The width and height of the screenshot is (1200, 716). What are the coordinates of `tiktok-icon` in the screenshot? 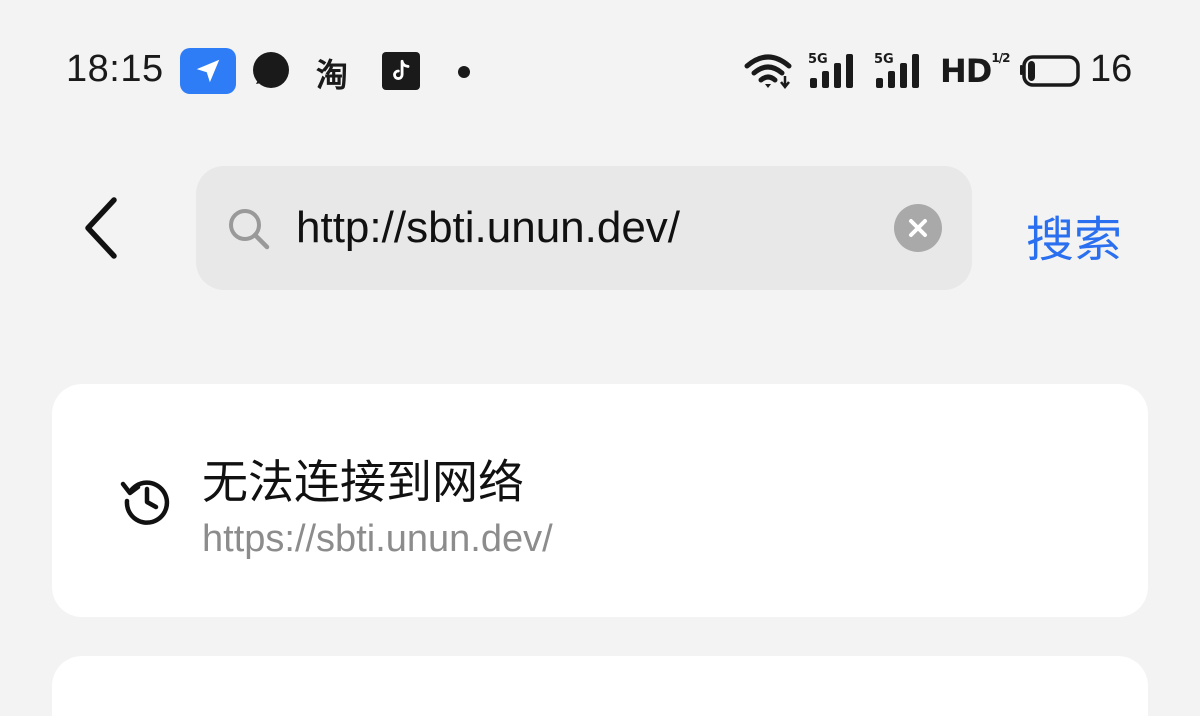 It's located at (401, 71).